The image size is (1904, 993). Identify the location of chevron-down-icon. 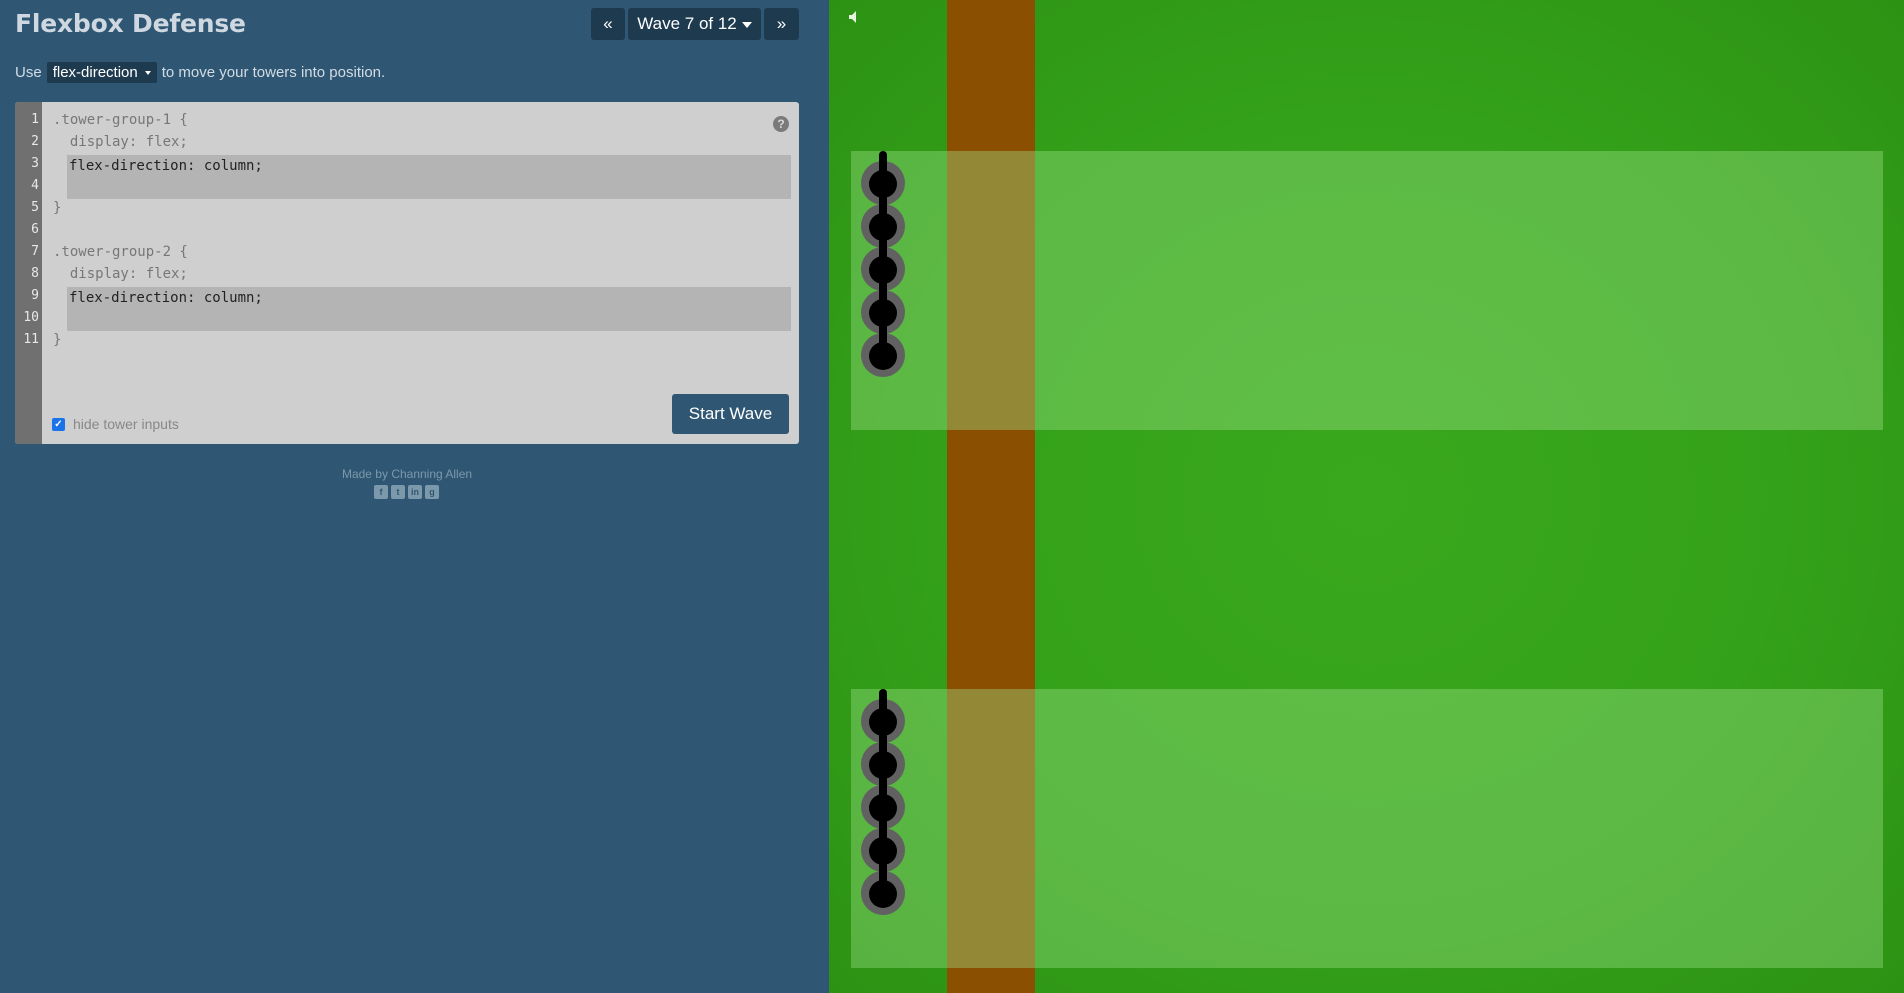
(746, 25).